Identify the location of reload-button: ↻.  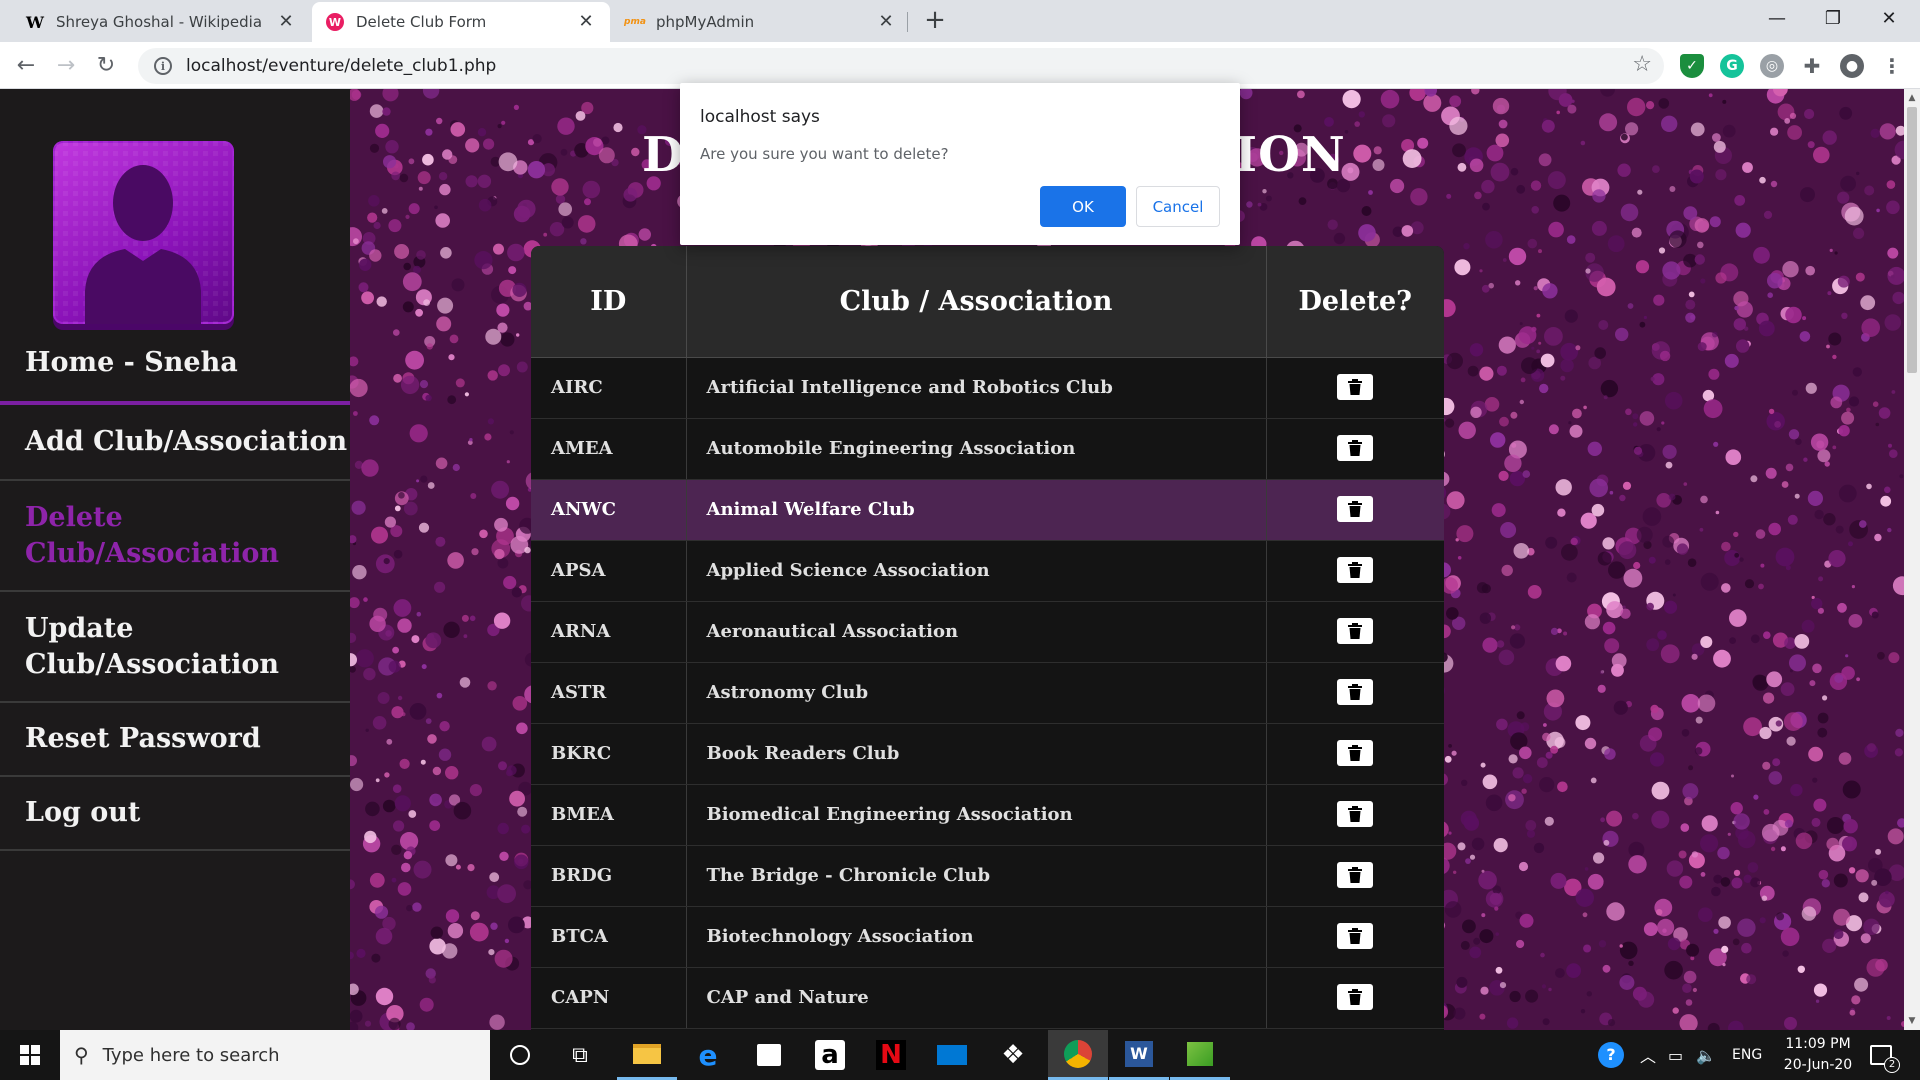
(106, 66).